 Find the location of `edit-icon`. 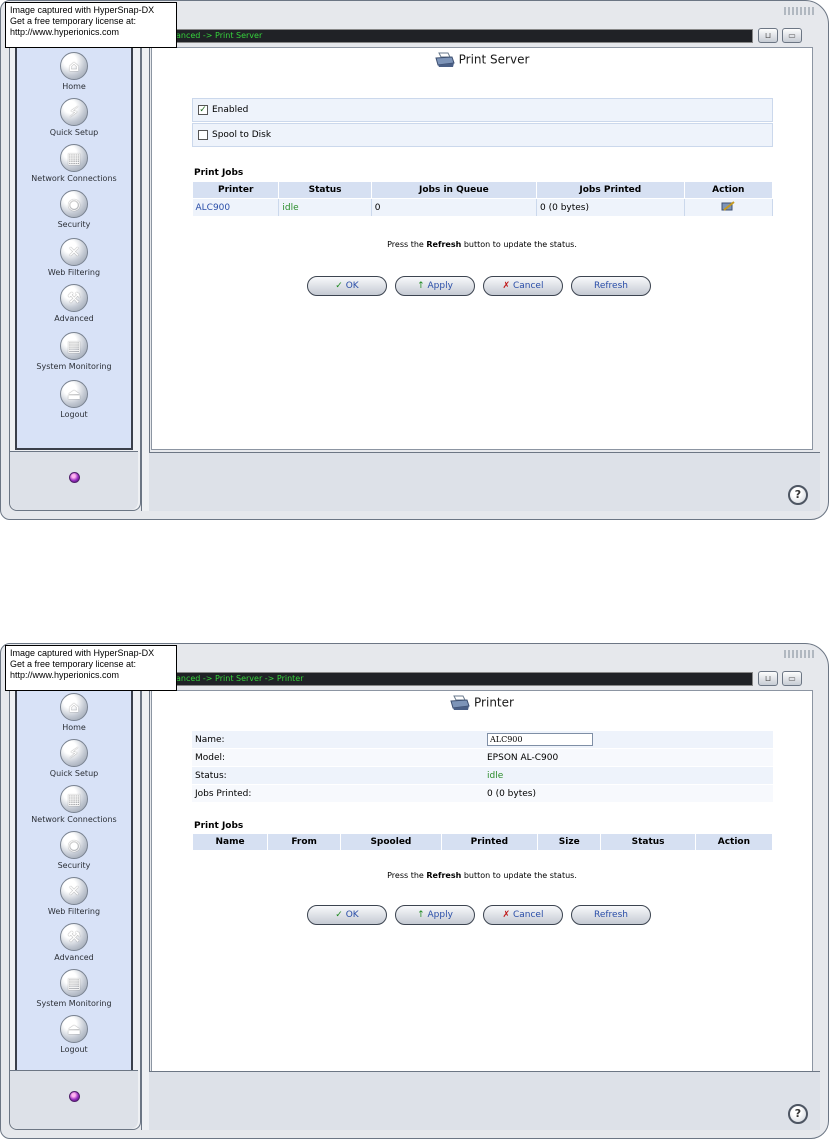

edit-icon is located at coordinates (728, 206).